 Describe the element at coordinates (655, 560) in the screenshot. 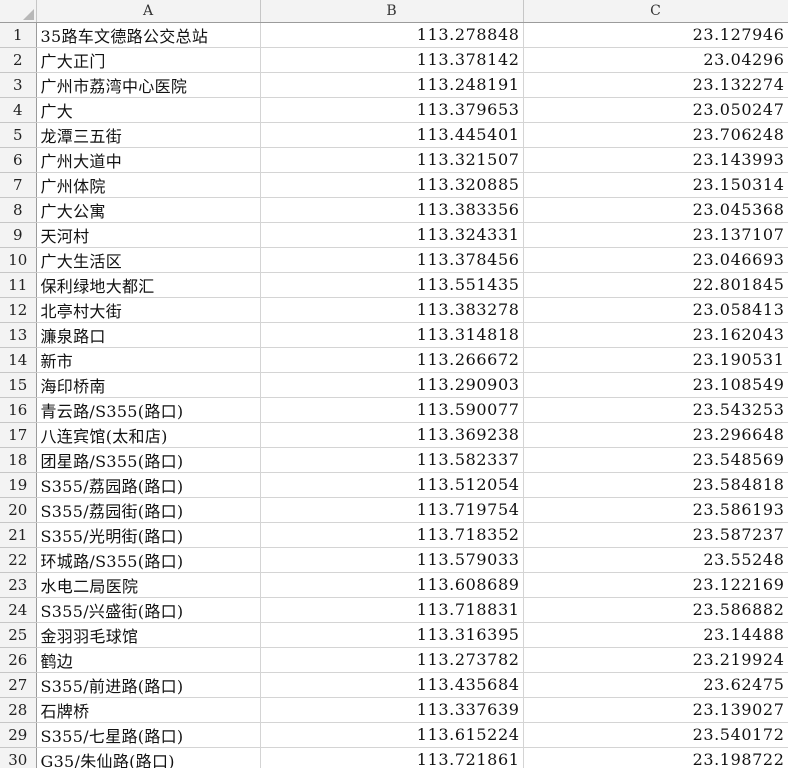

I see `cell-latitude: 23.55248` at that location.